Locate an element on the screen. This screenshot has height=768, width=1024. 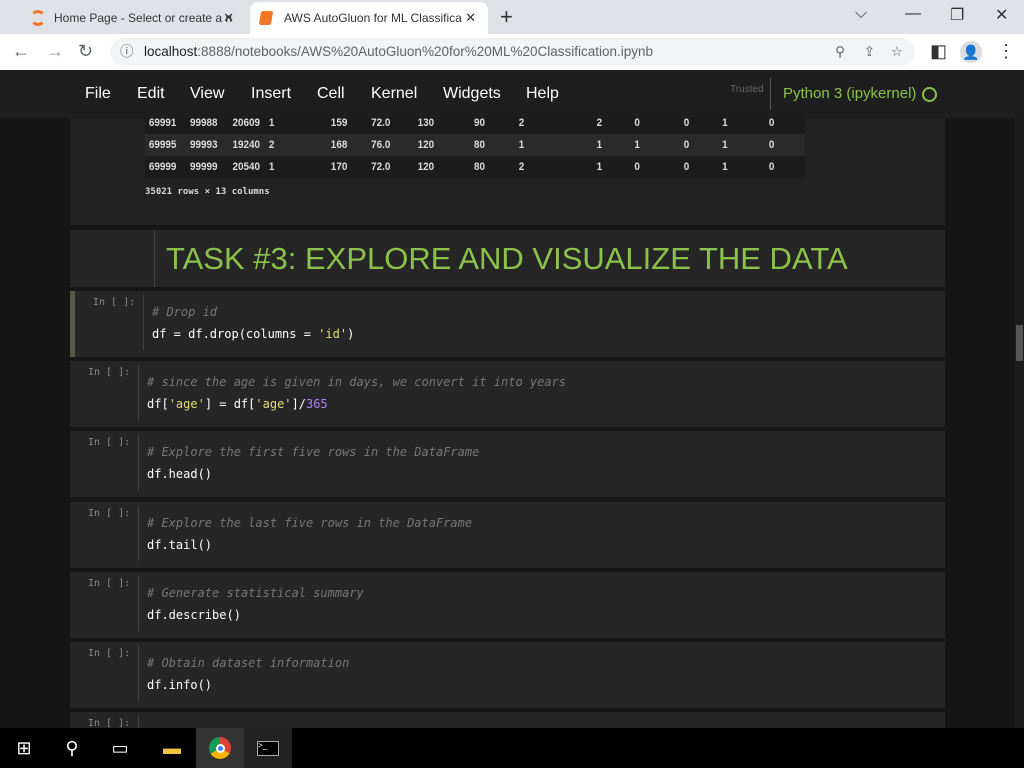
table-cell: 2 is located at coordinates (522, 167).